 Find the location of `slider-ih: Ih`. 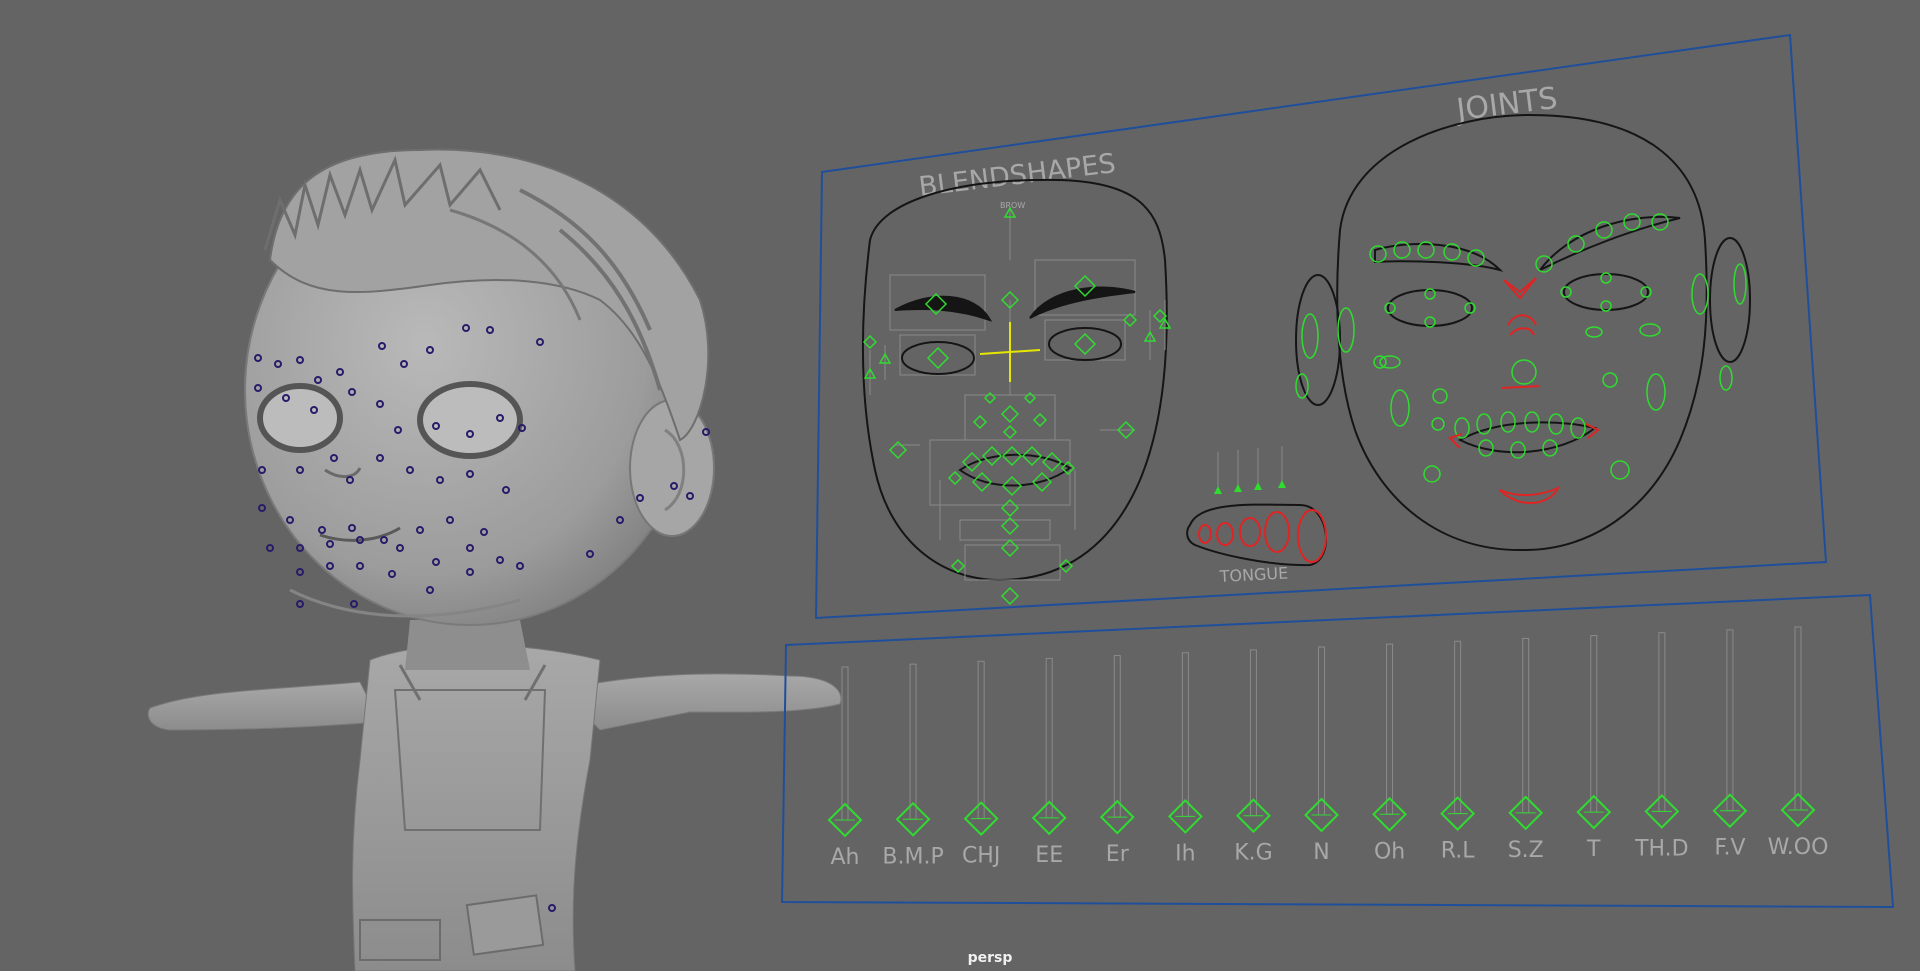

slider-ih: Ih is located at coordinates (1185, 759).